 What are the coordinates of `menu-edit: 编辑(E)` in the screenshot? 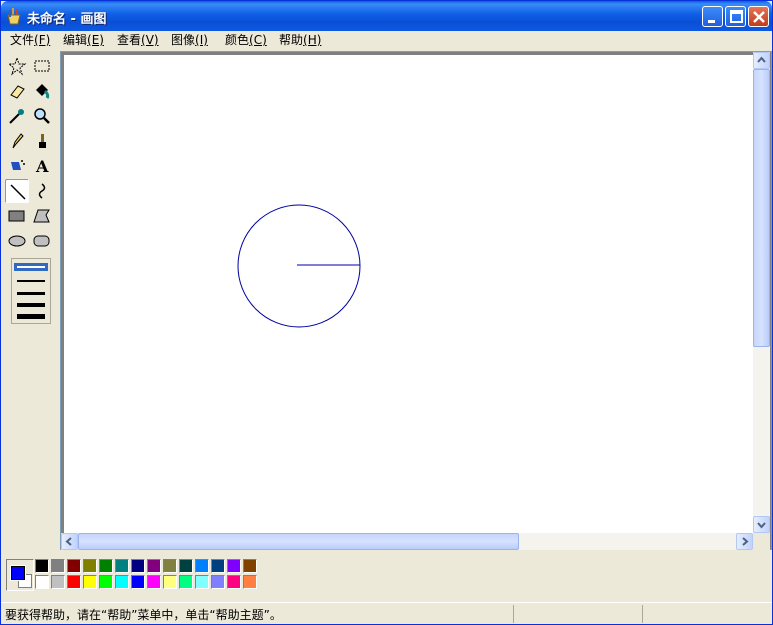 It's located at (83, 40).